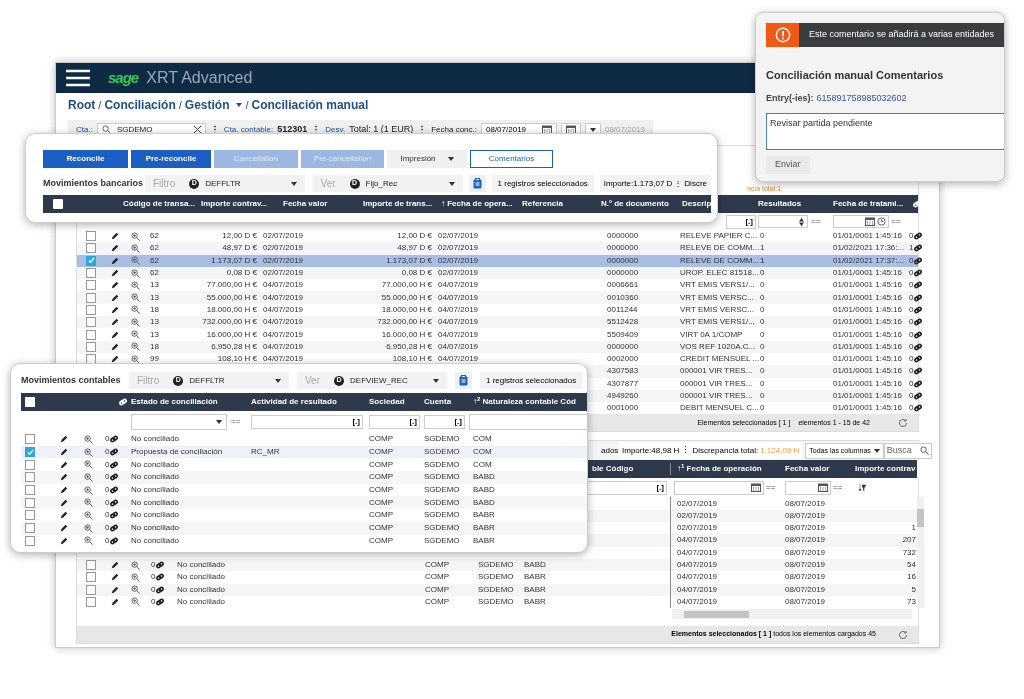  What do you see at coordinates (213, 105) in the screenshot?
I see `breadcrumb-link: Gestión` at bounding box center [213, 105].